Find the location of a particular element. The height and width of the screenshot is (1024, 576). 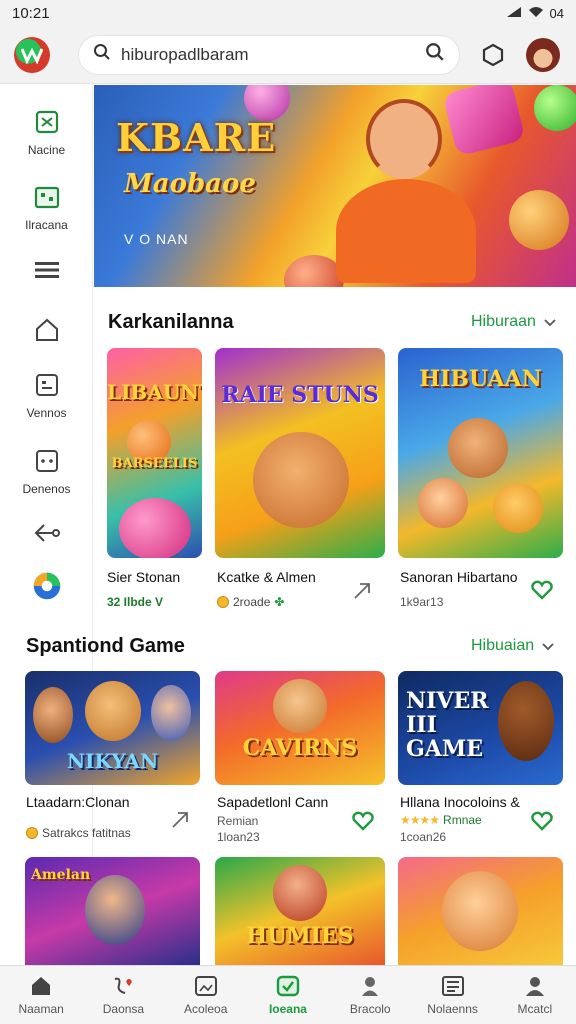

image-icon is located at coordinates (206, 986).